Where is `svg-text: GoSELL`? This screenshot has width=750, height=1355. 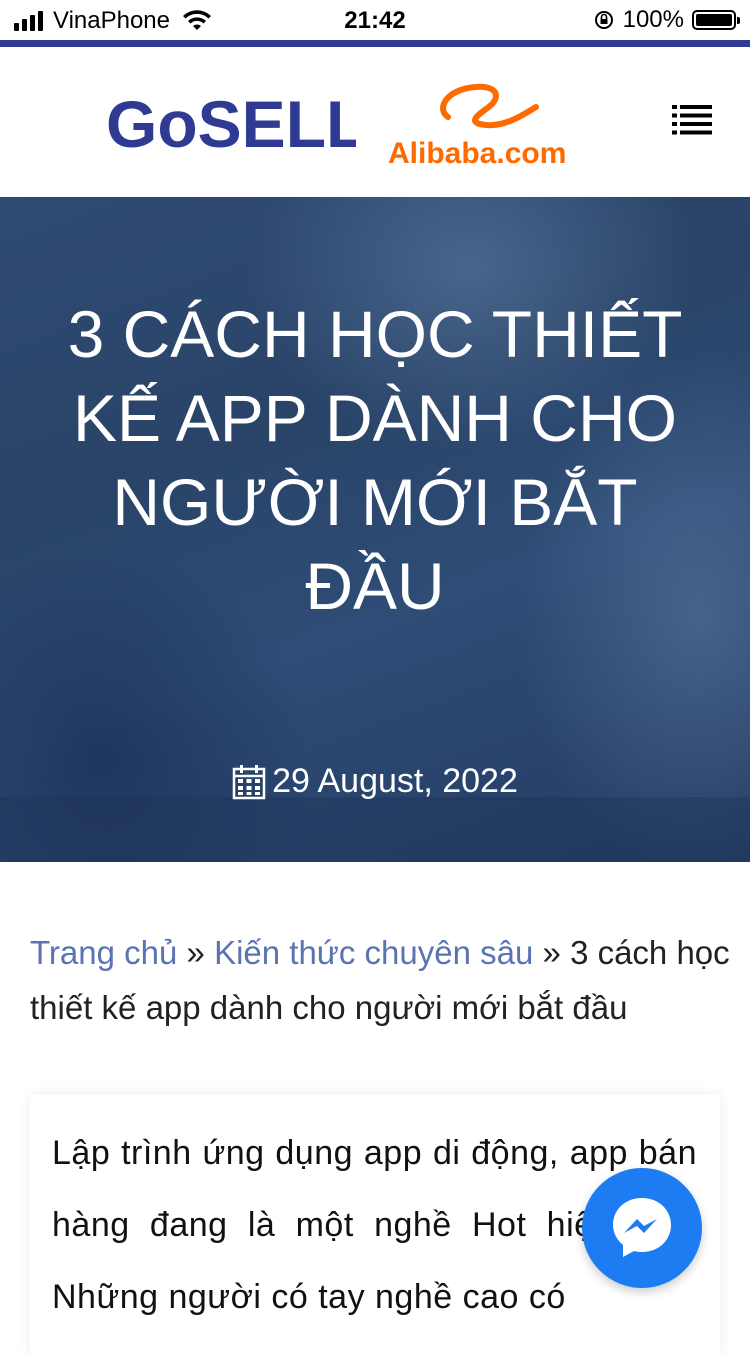 svg-text: GoSELL is located at coordinates (231, 124).